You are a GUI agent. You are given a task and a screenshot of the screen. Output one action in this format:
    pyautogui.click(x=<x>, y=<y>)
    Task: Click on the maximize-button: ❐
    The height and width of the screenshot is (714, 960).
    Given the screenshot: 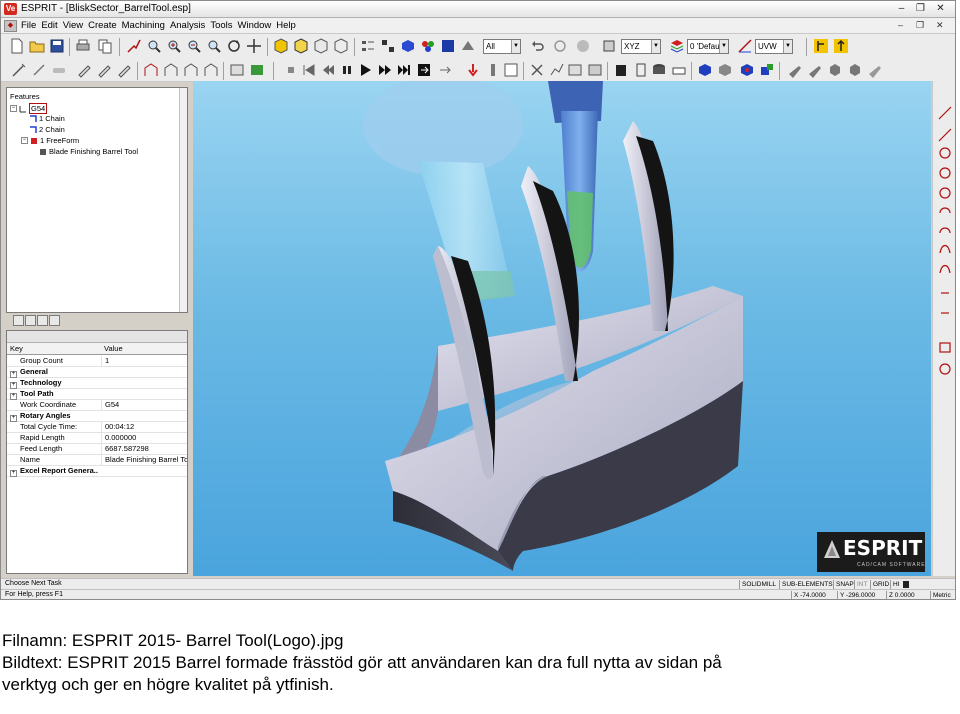 What is the action you would take?
    pyautogui.click(x=920, y=9)
    